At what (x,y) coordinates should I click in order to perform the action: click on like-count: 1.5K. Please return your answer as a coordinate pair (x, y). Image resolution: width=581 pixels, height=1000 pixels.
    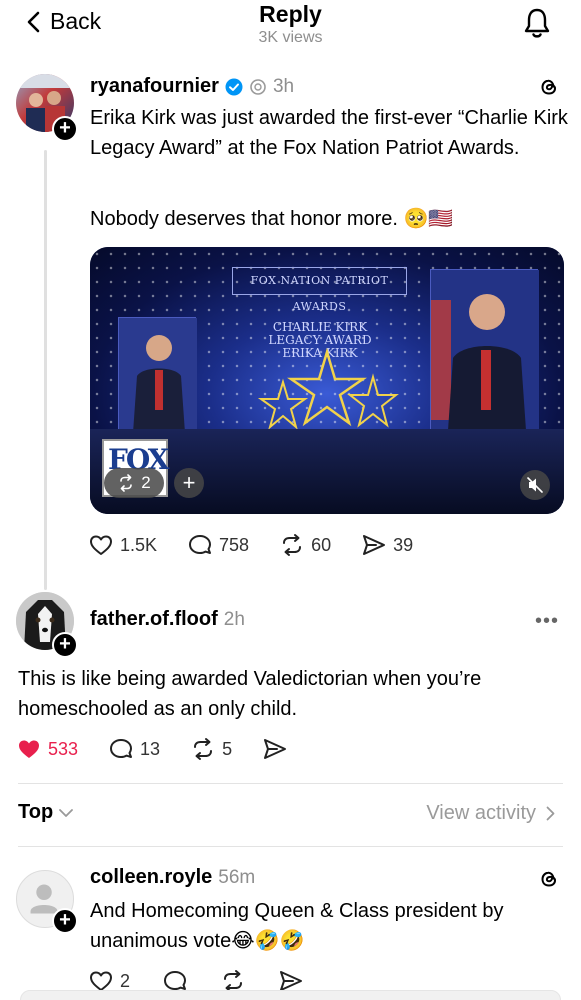
    Looking at the image, I should click on (139, 544).